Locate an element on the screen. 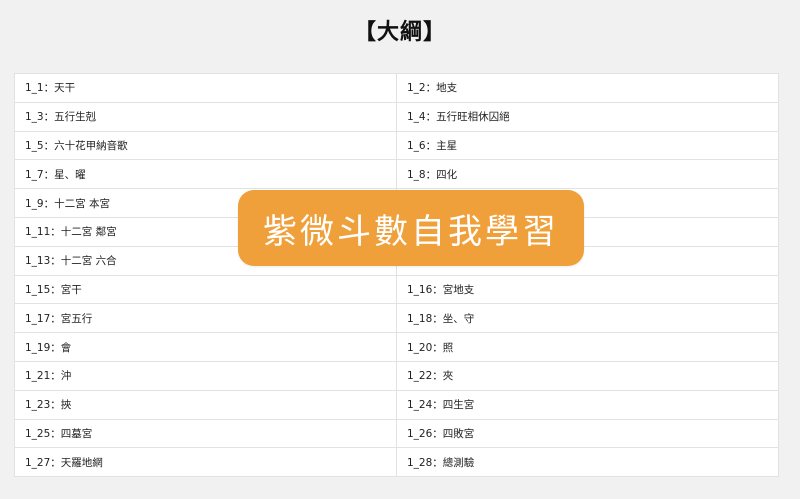 The height and width of the screenshot is (499, 800). outline-link: 1_16：宮地支 is located at coordinates (588, 290).